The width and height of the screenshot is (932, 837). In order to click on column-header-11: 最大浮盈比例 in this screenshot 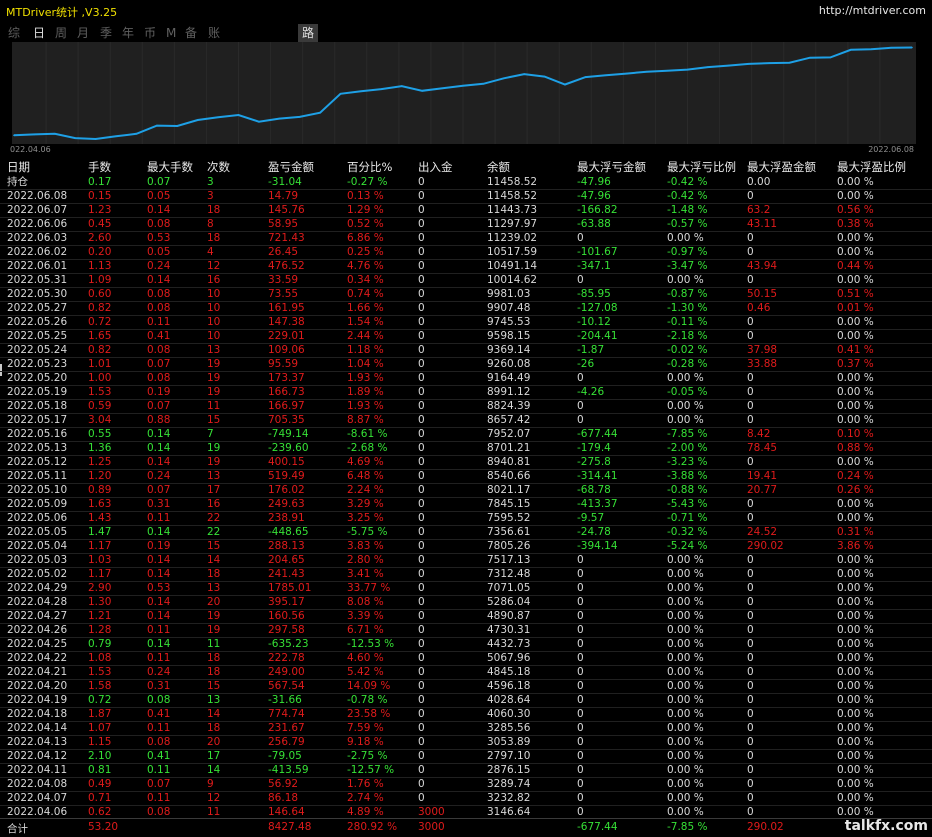, I will do `click(871, 167)`.